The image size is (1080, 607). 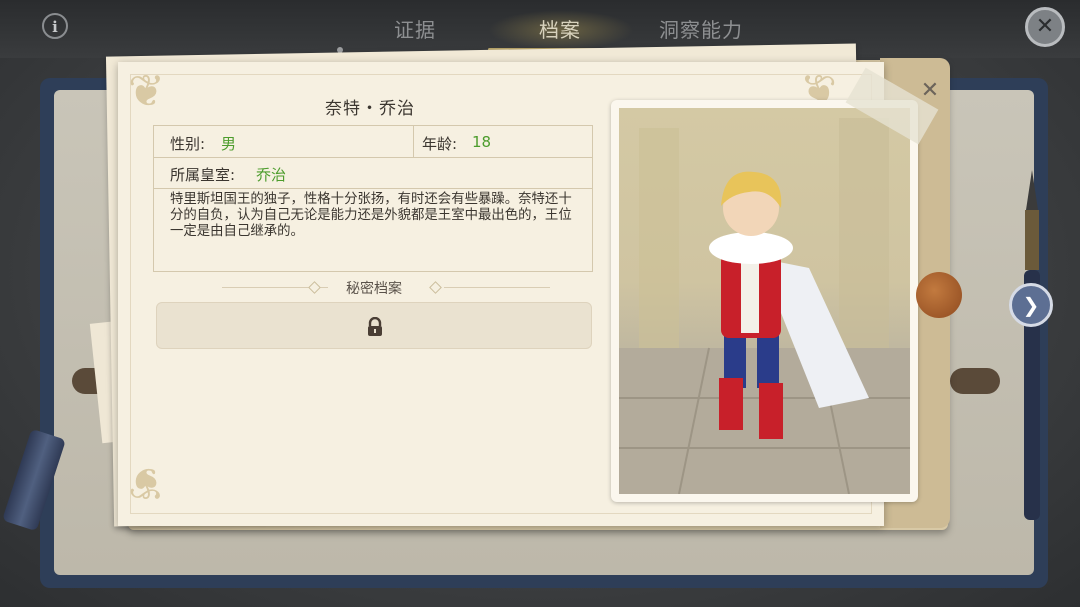 What do you see at coordinates (229, 144) in the screenshot?
I see `gender-value: 男` at bounding box center [229, 144].